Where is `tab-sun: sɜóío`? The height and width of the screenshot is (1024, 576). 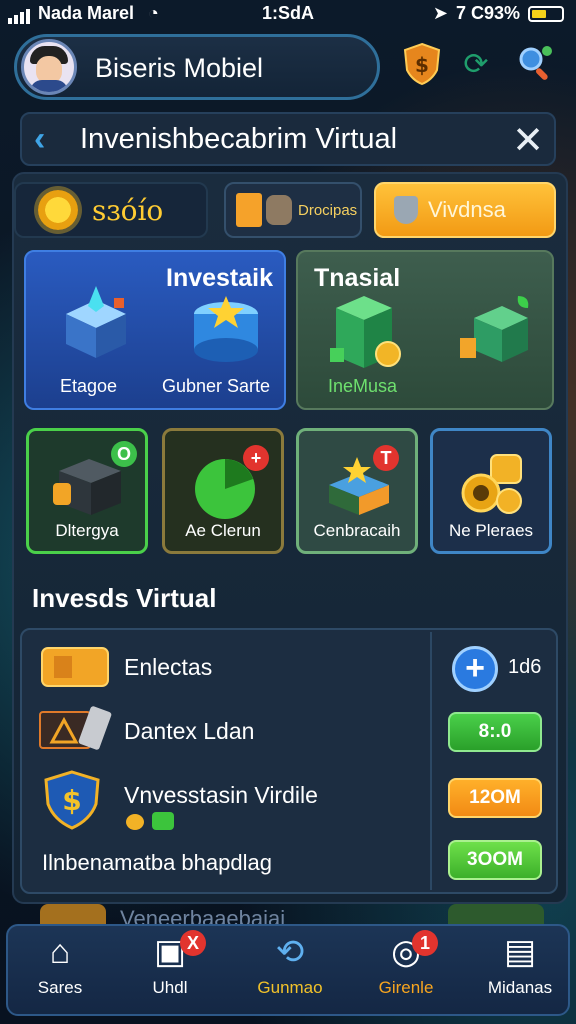 tab-sun: sɜóío is located at coordinates (111, 210).